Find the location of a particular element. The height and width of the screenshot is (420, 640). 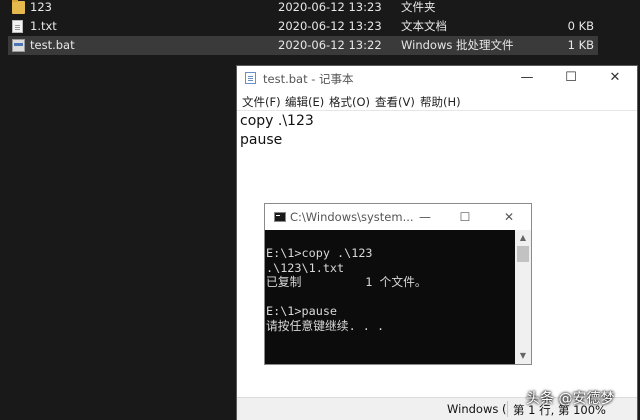

window-title: test.bat - 记事本 is located at coordinates (308, 79).